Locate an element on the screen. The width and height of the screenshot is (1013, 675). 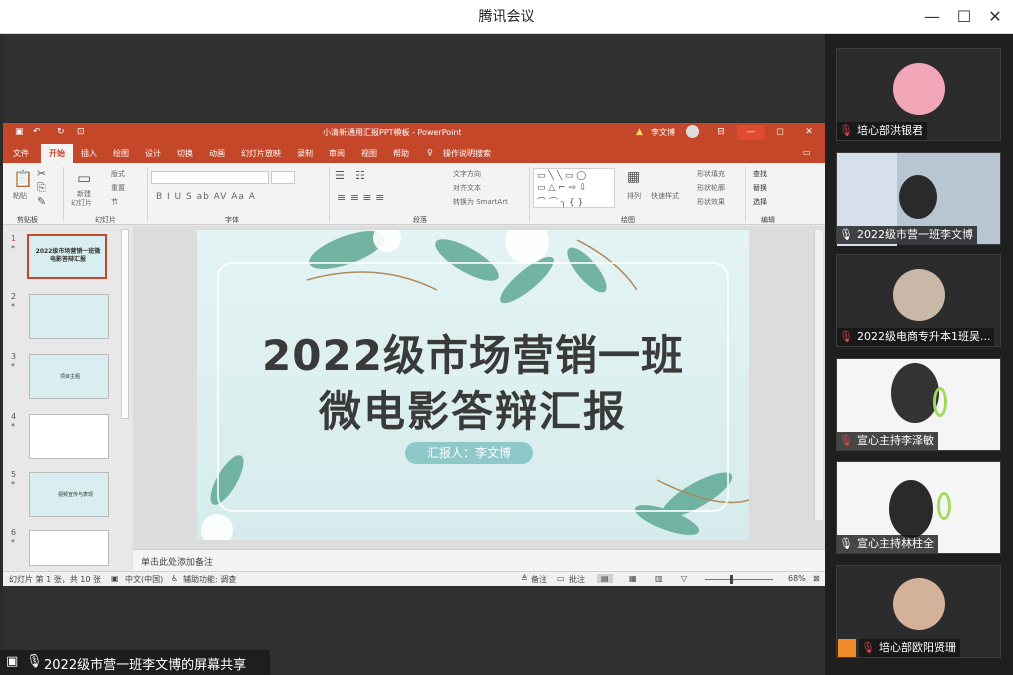
shapes-icon: ▭ ╲ ╲ ▭ ◯ is located at coordinates (561, 176).